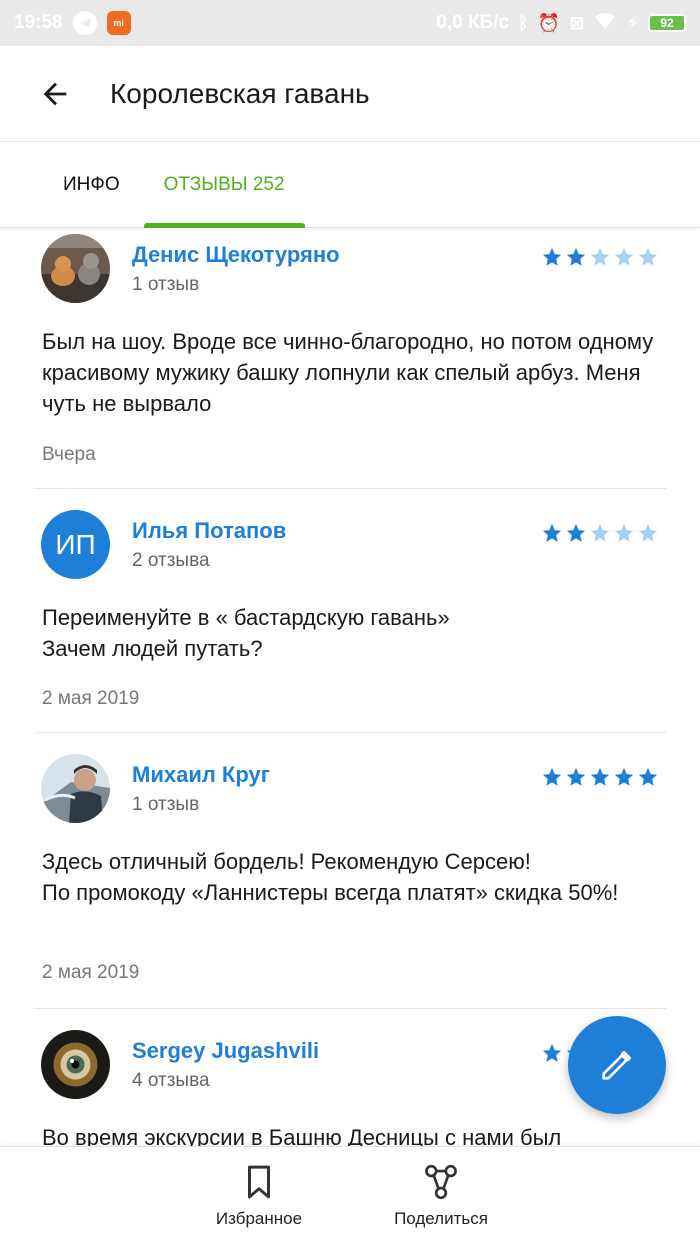 The height and width of the screenshot is (1244, 700). Describe the element at coordinates (240, 93) in the screenshot. I see `page-title: Королевская гавань` at that location.